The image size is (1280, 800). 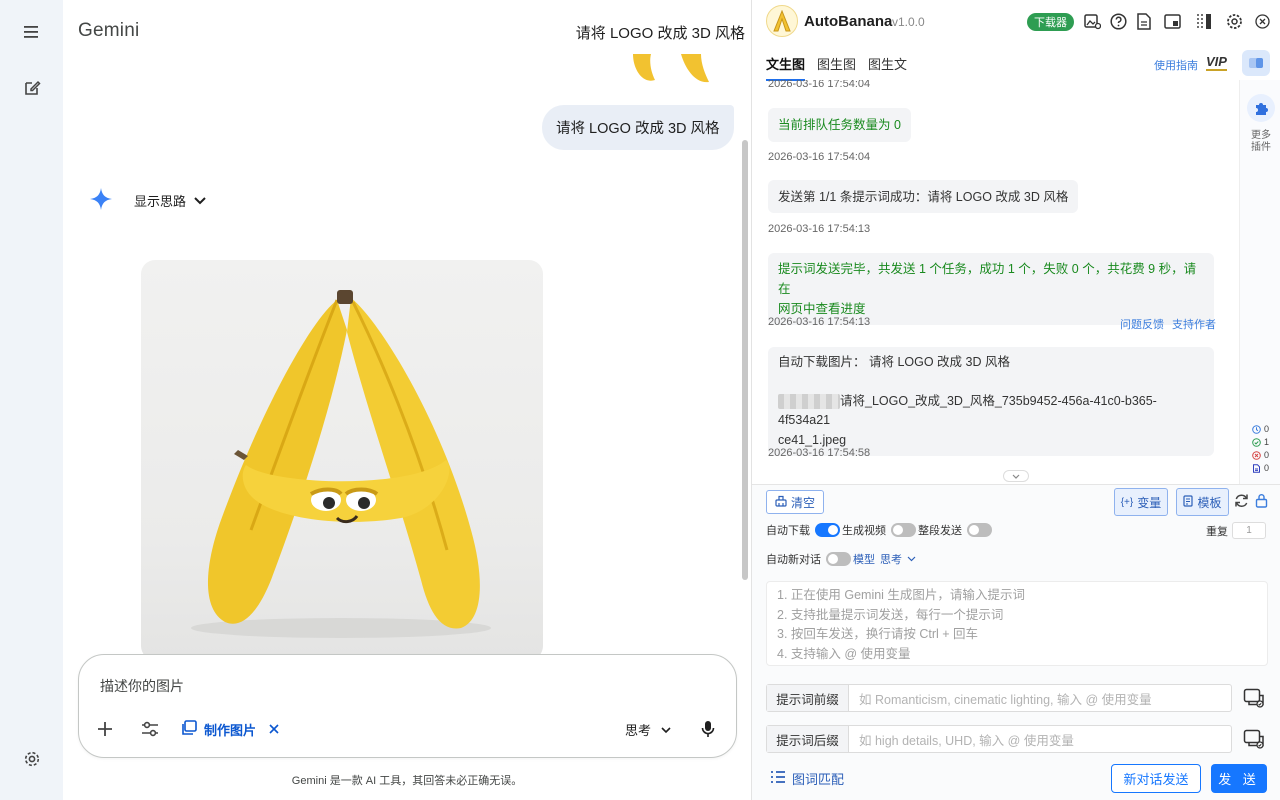 What do you see at coordinates (32, 759) in the screenshot?
I see `settings-icon` at bounding box center [32, 759].